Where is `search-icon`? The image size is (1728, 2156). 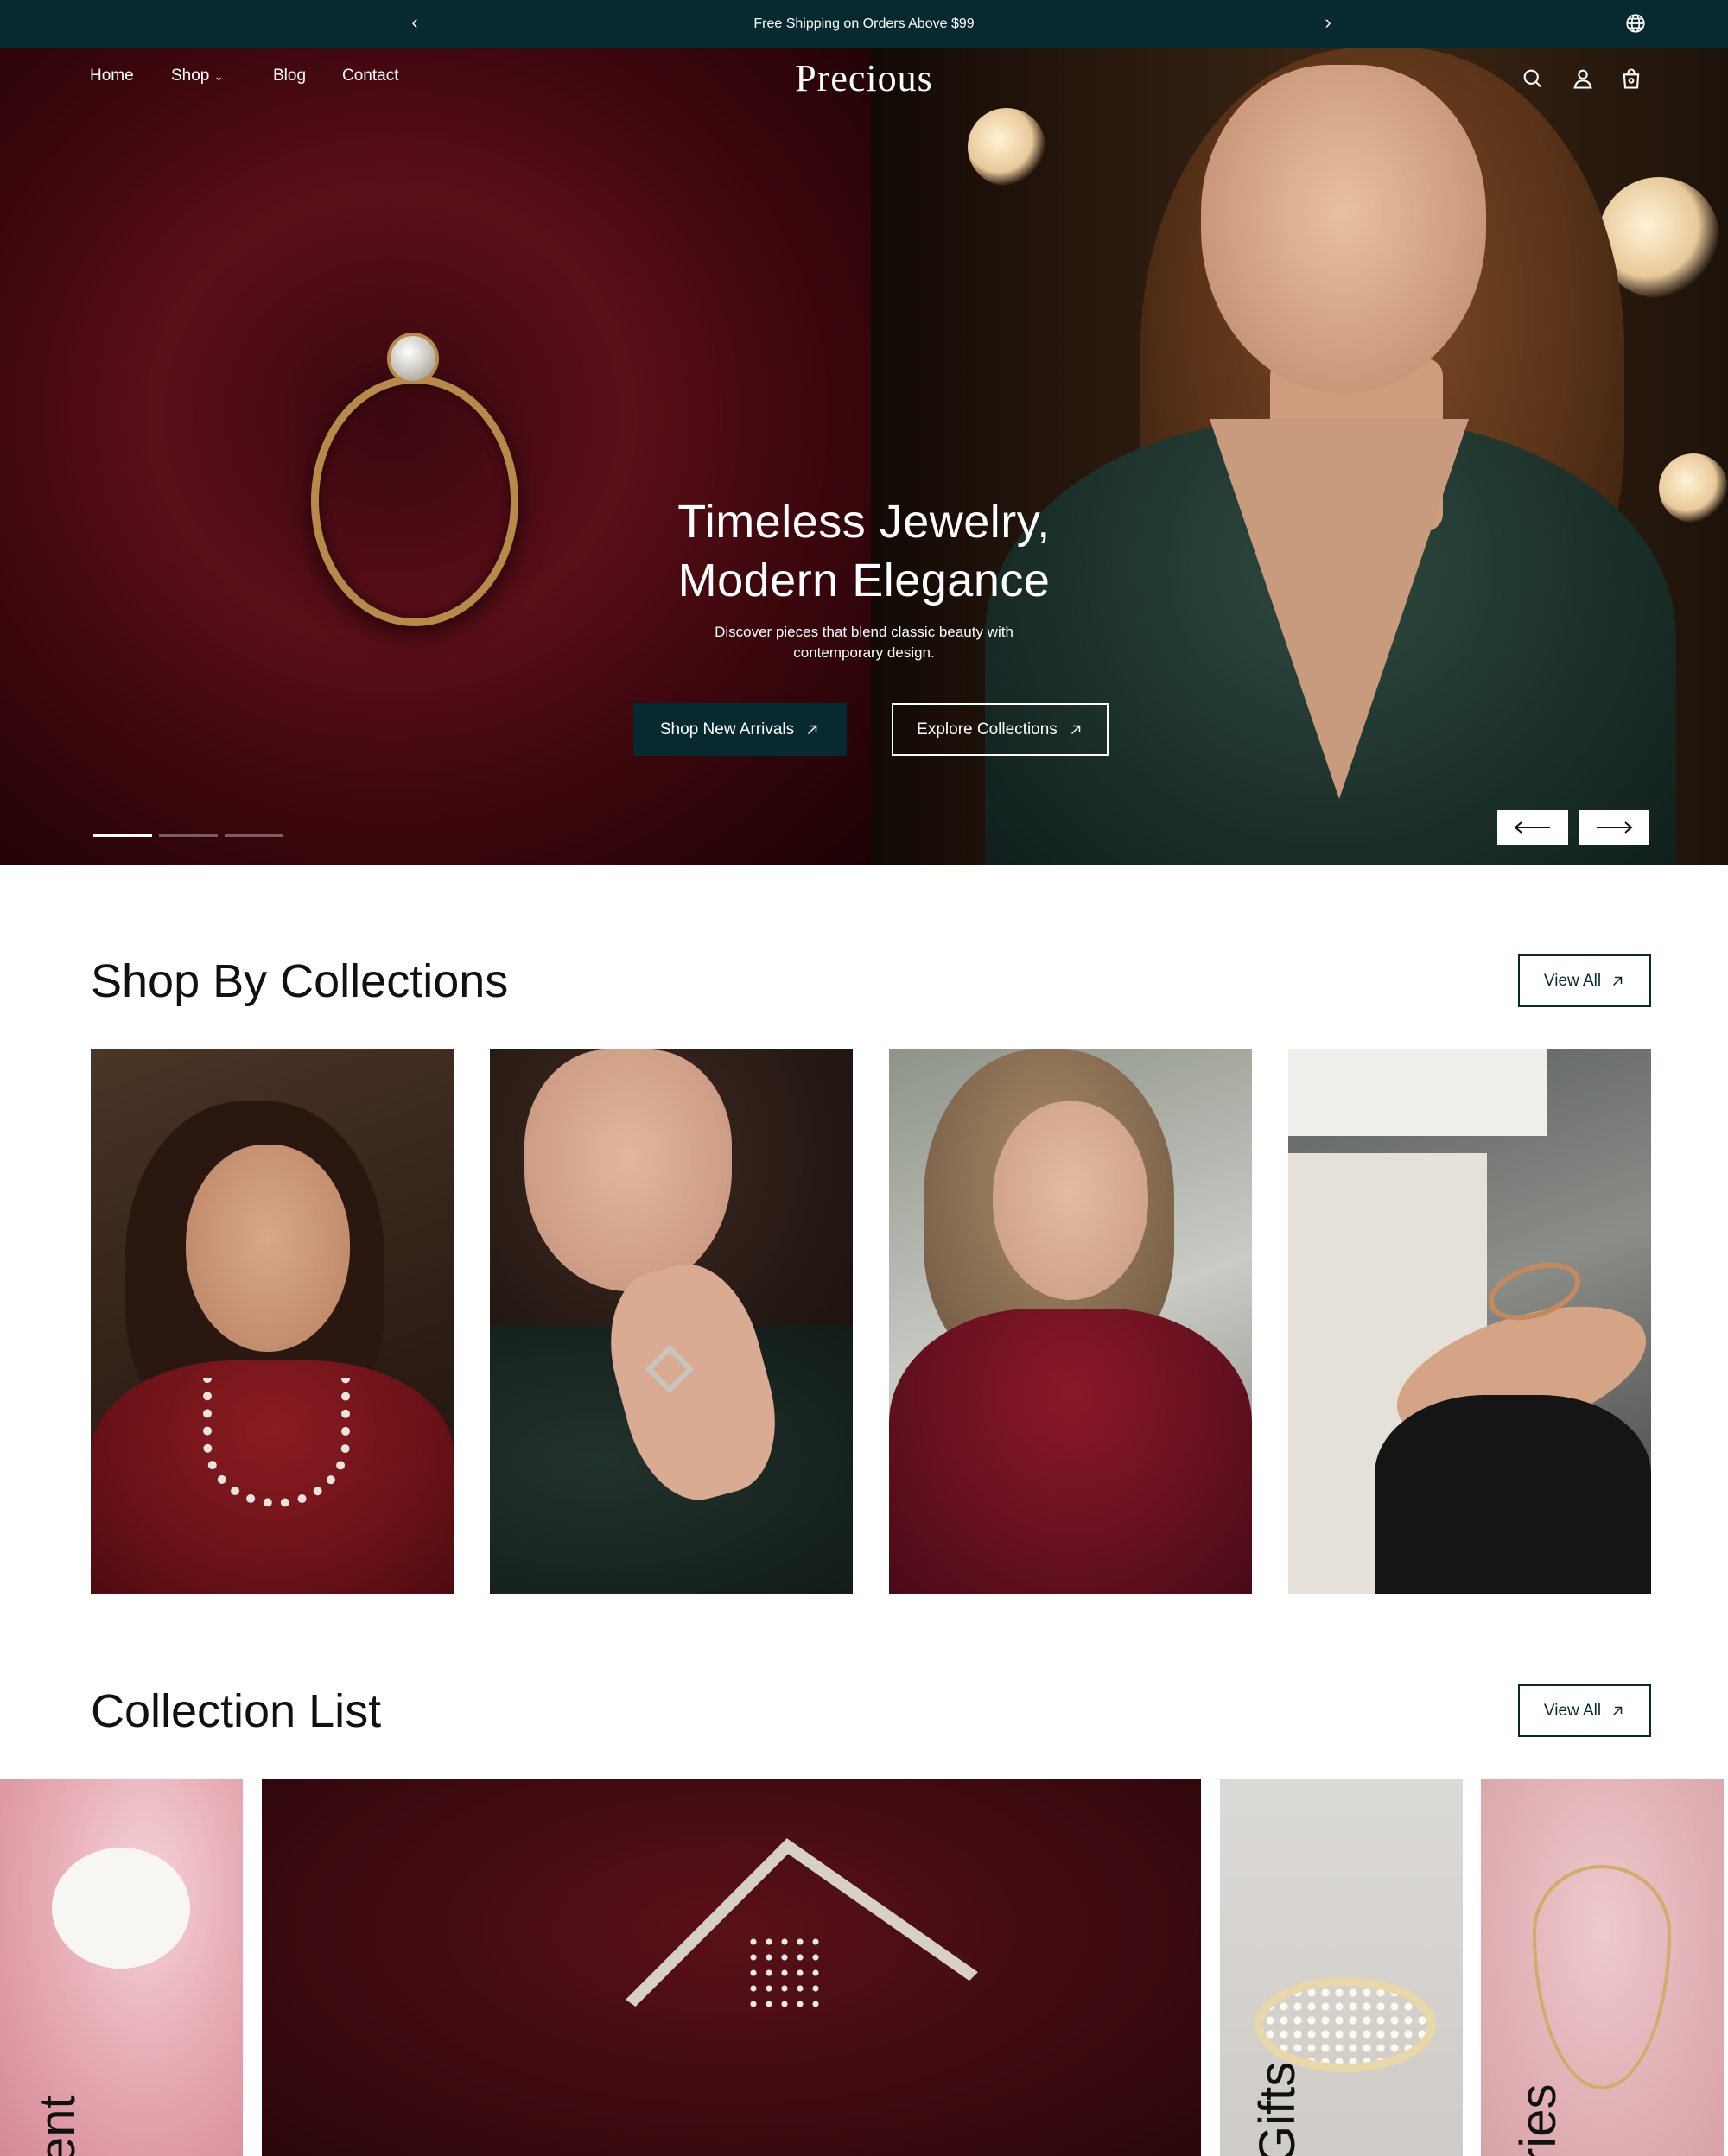
search-icon is located at coordinates (1533, 79).